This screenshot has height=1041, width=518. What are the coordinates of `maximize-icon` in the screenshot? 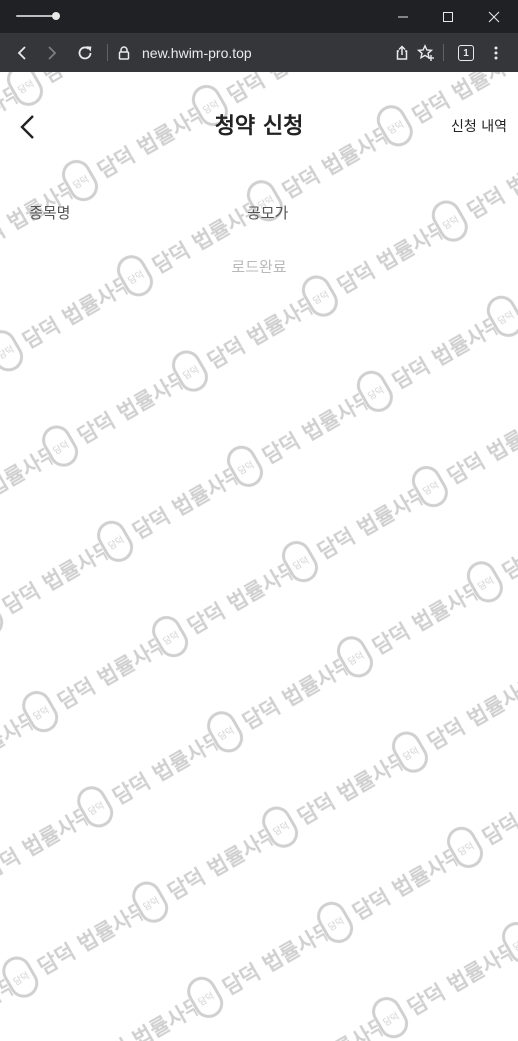 It's located at (448, 16).